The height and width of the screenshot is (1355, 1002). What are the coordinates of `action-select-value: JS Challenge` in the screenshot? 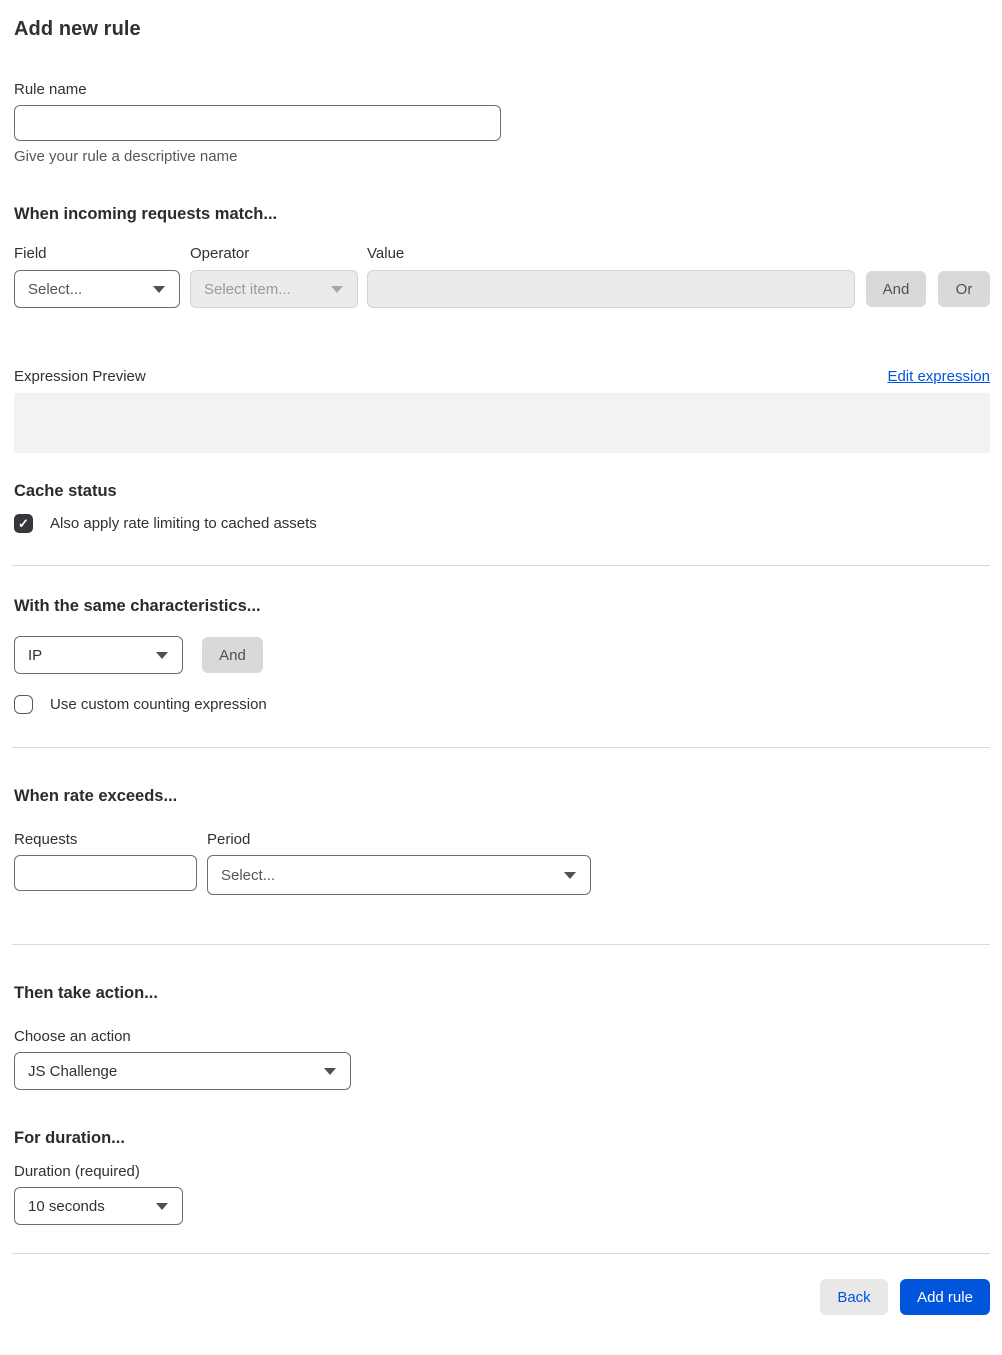 It's located at (73, 1071).